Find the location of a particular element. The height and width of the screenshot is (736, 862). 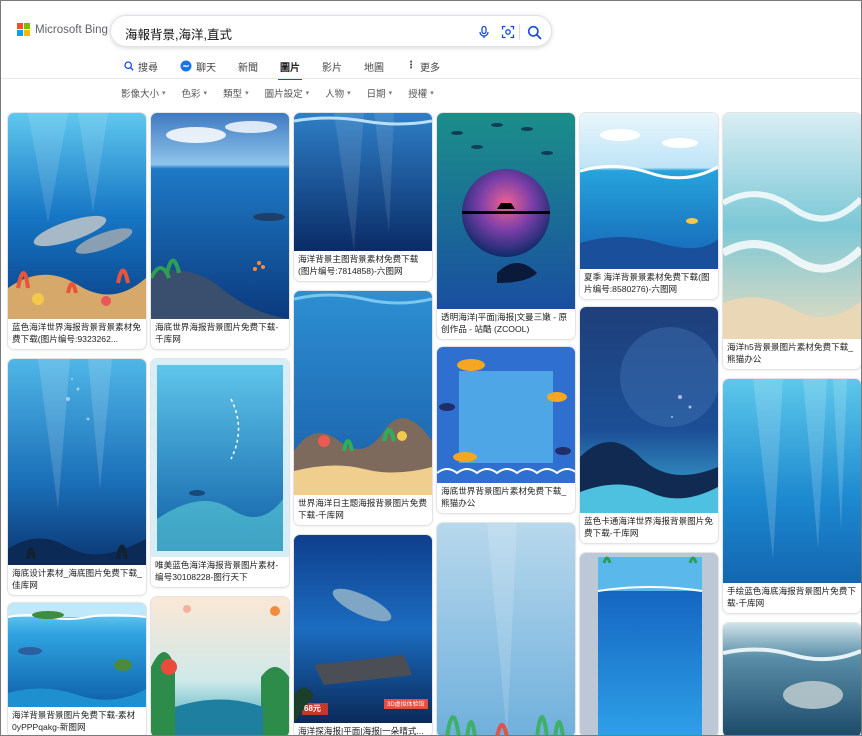

tab-videos: 影片 is located at coordinates (332, 66).